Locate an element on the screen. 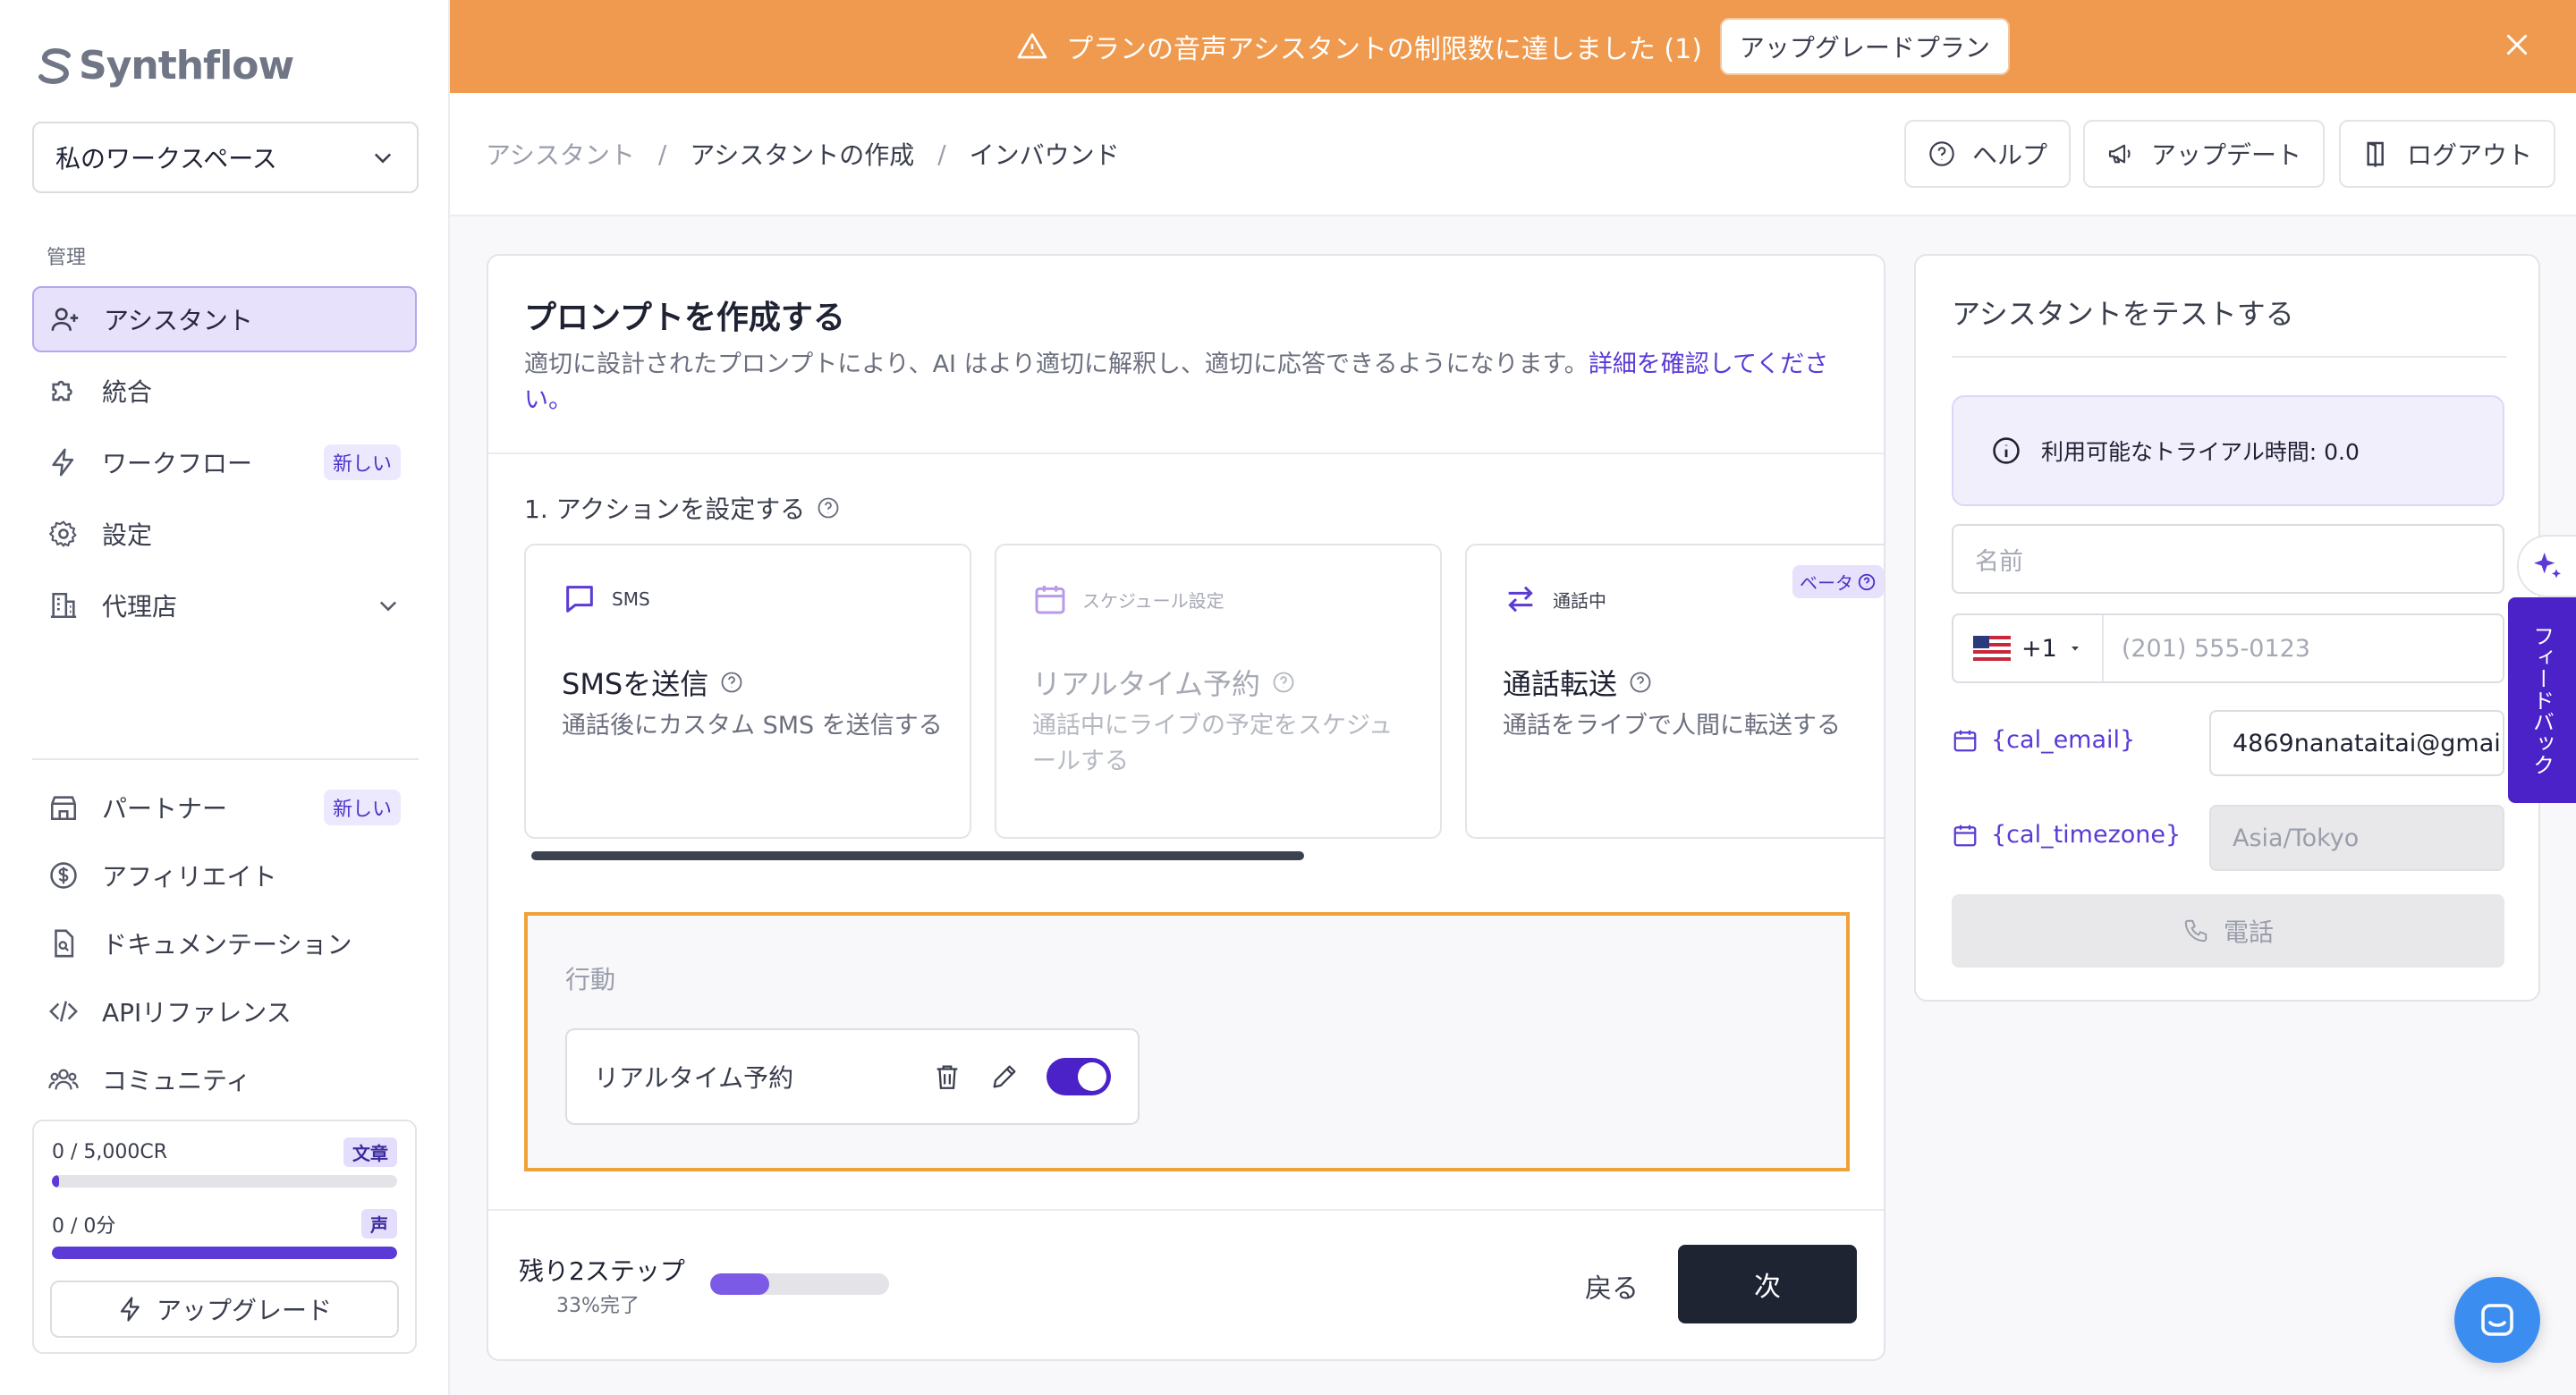 The width and height of the screenshot is (2576, 1395). updates-button: アップデート is located at coordinates (2204, 154).